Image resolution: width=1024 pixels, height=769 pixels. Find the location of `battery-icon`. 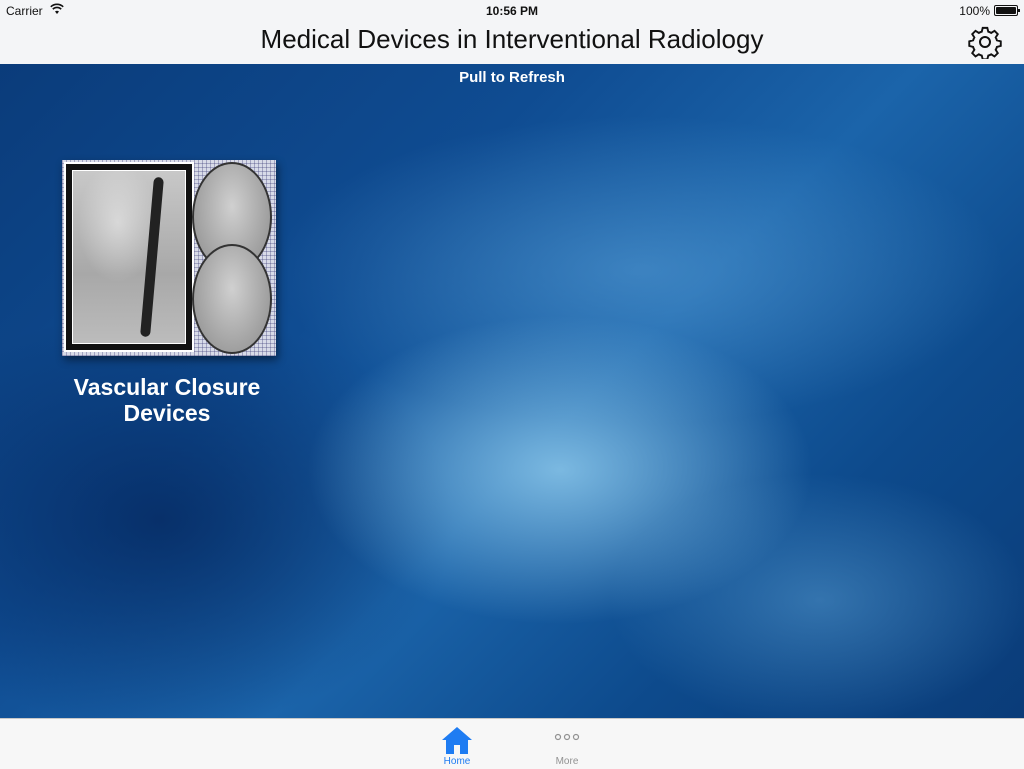

battery-icon is located at coordinates (1007, 10).